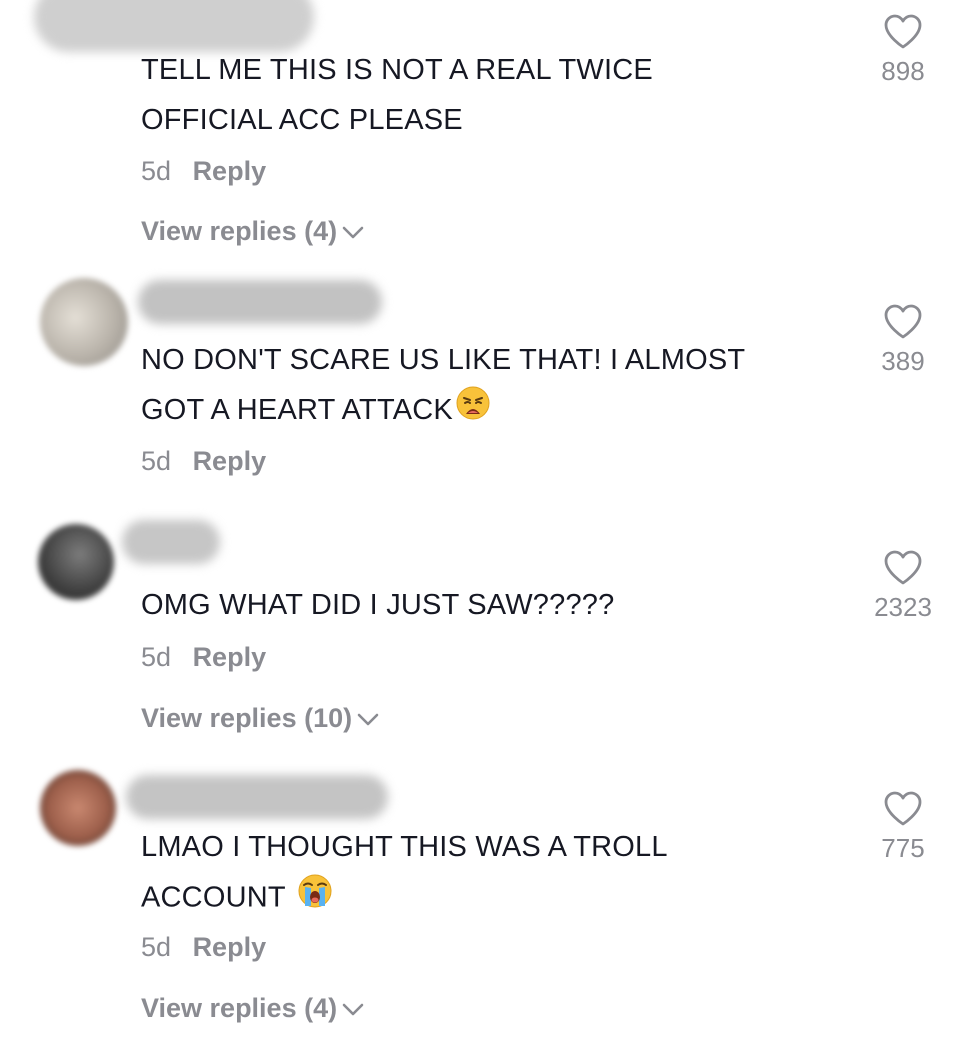 The image size is (960, 1042). What do you see at coordinates (491, 899) in the screenshot?
I see `comment-text-line: ACCOUNT` at bounding box center [491, 899].